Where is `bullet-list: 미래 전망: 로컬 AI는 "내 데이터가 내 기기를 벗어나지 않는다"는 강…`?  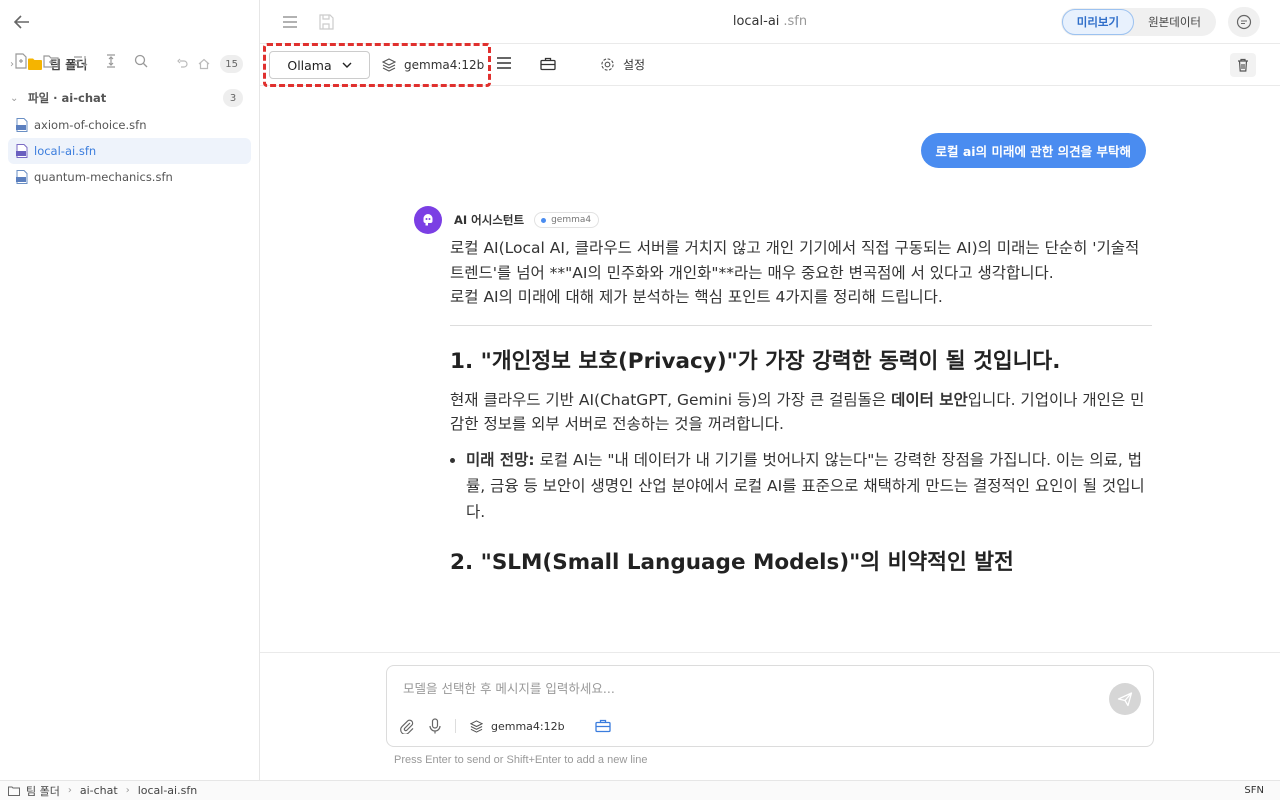 bullet-list: 미래 전망: 로컬 AI는 "내 데이터가 내 기기를 벗어나지 않는다"는 강… is located at coordinates (809, 486).